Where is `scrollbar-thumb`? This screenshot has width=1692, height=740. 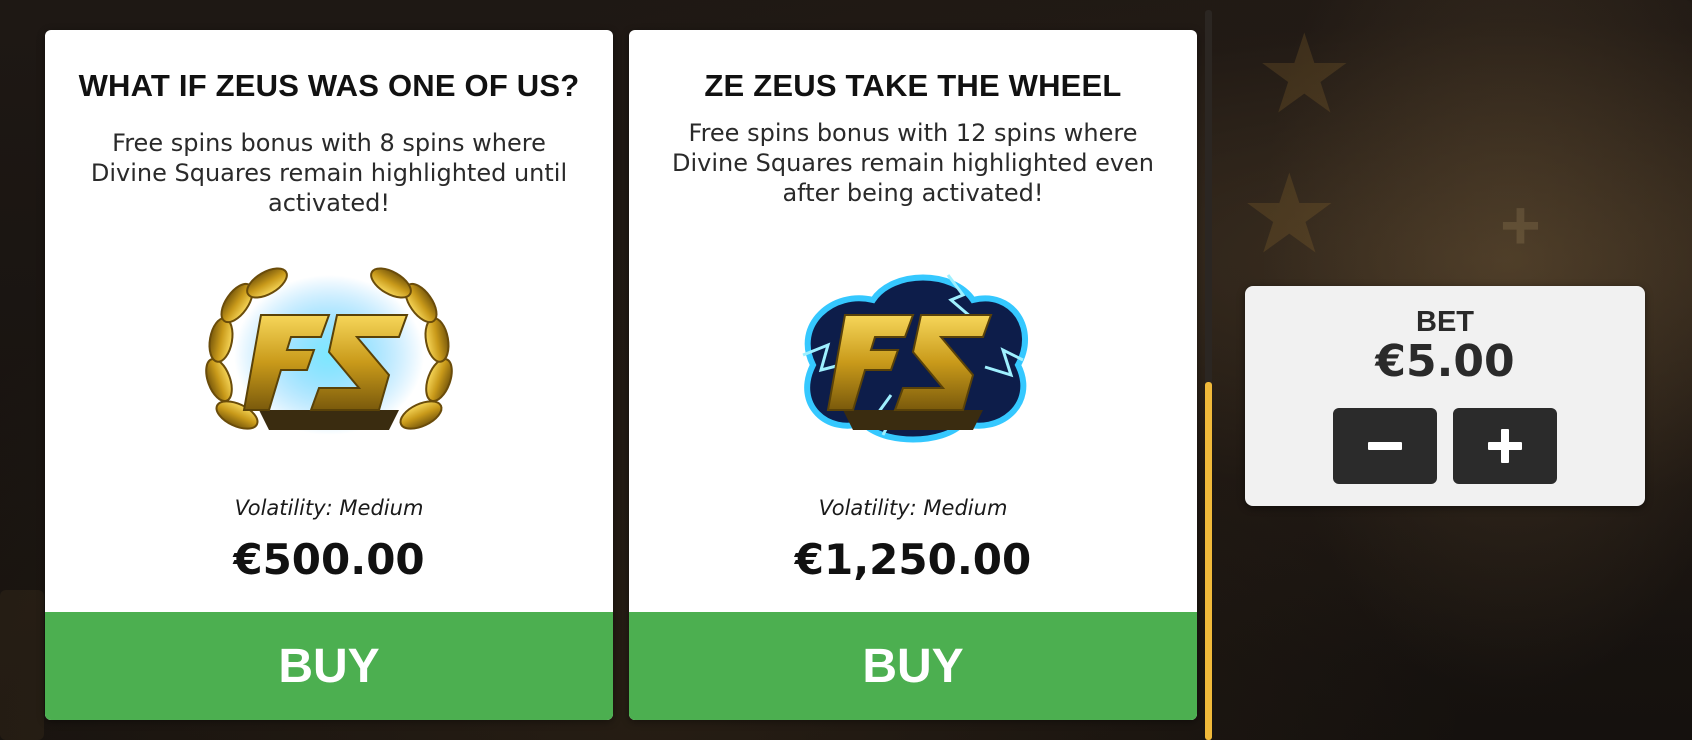
scrollbar-thumb is located at coordinates (1208, 561).